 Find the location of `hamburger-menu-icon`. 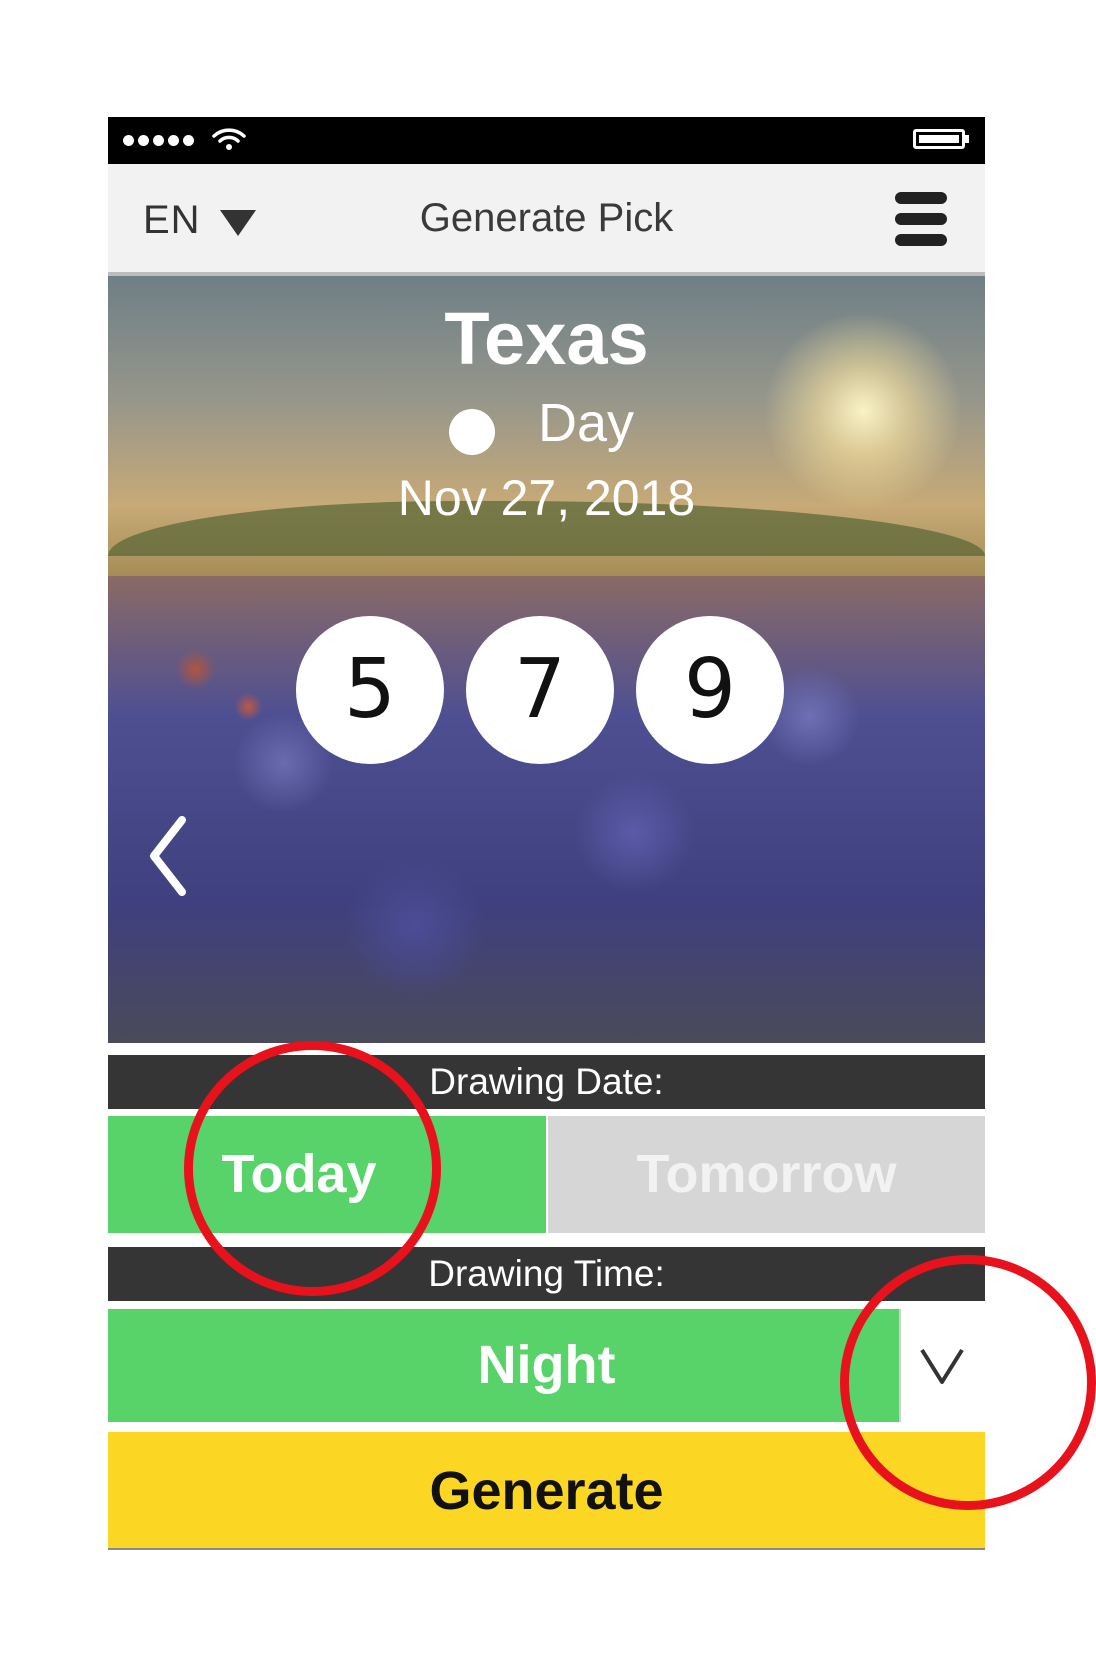

hamburger-menu-icon is located at coordinates (921, 219).